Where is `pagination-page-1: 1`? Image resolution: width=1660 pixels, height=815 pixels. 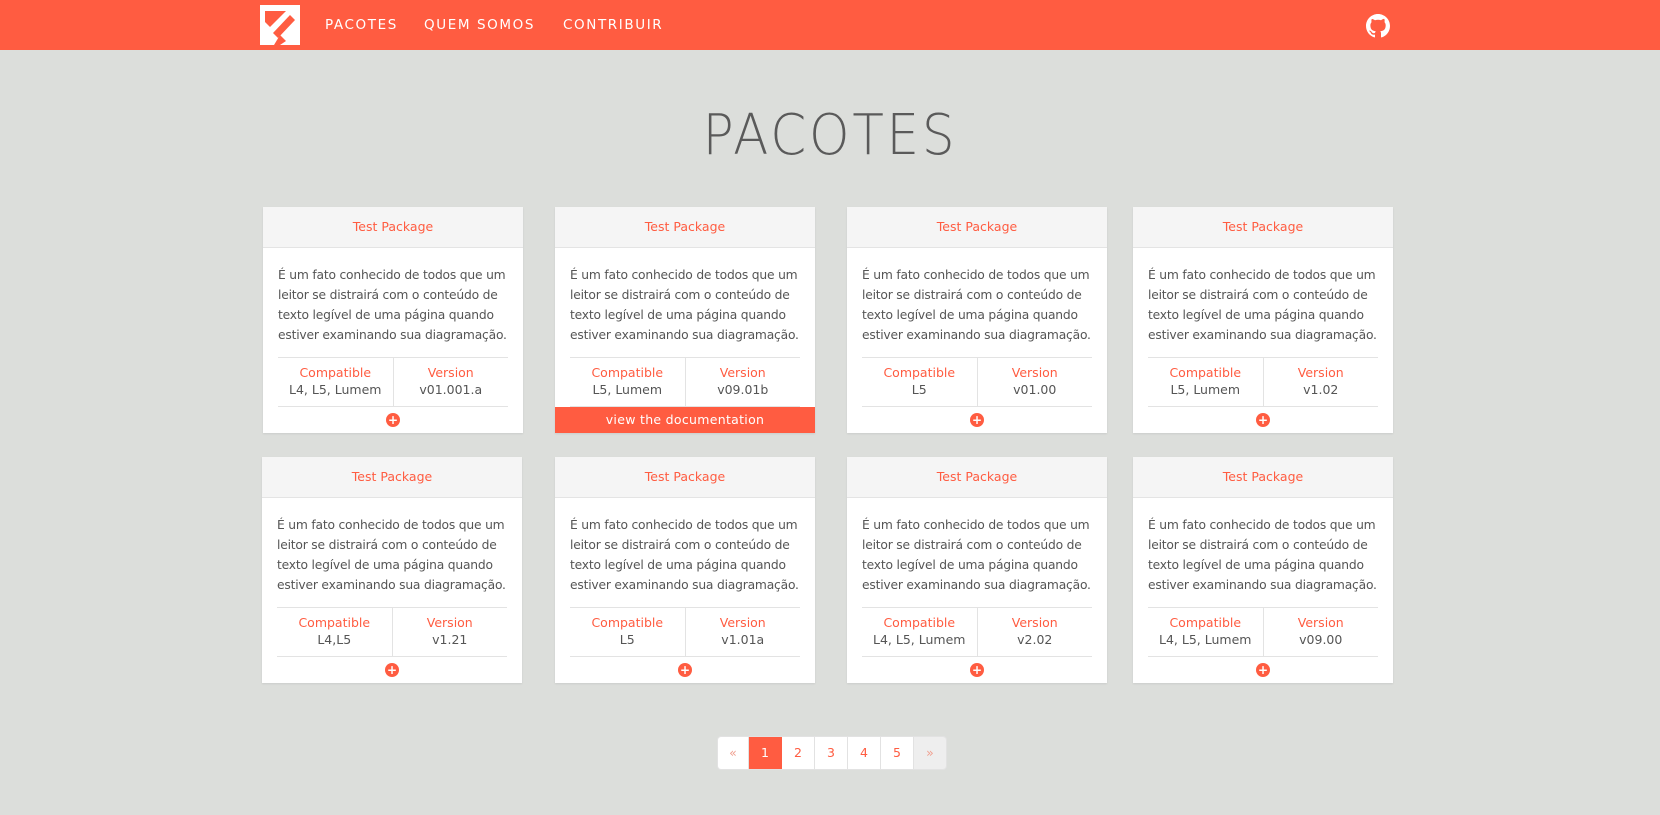
pagination-page-1: 1 is located at coordinates (765, 753).